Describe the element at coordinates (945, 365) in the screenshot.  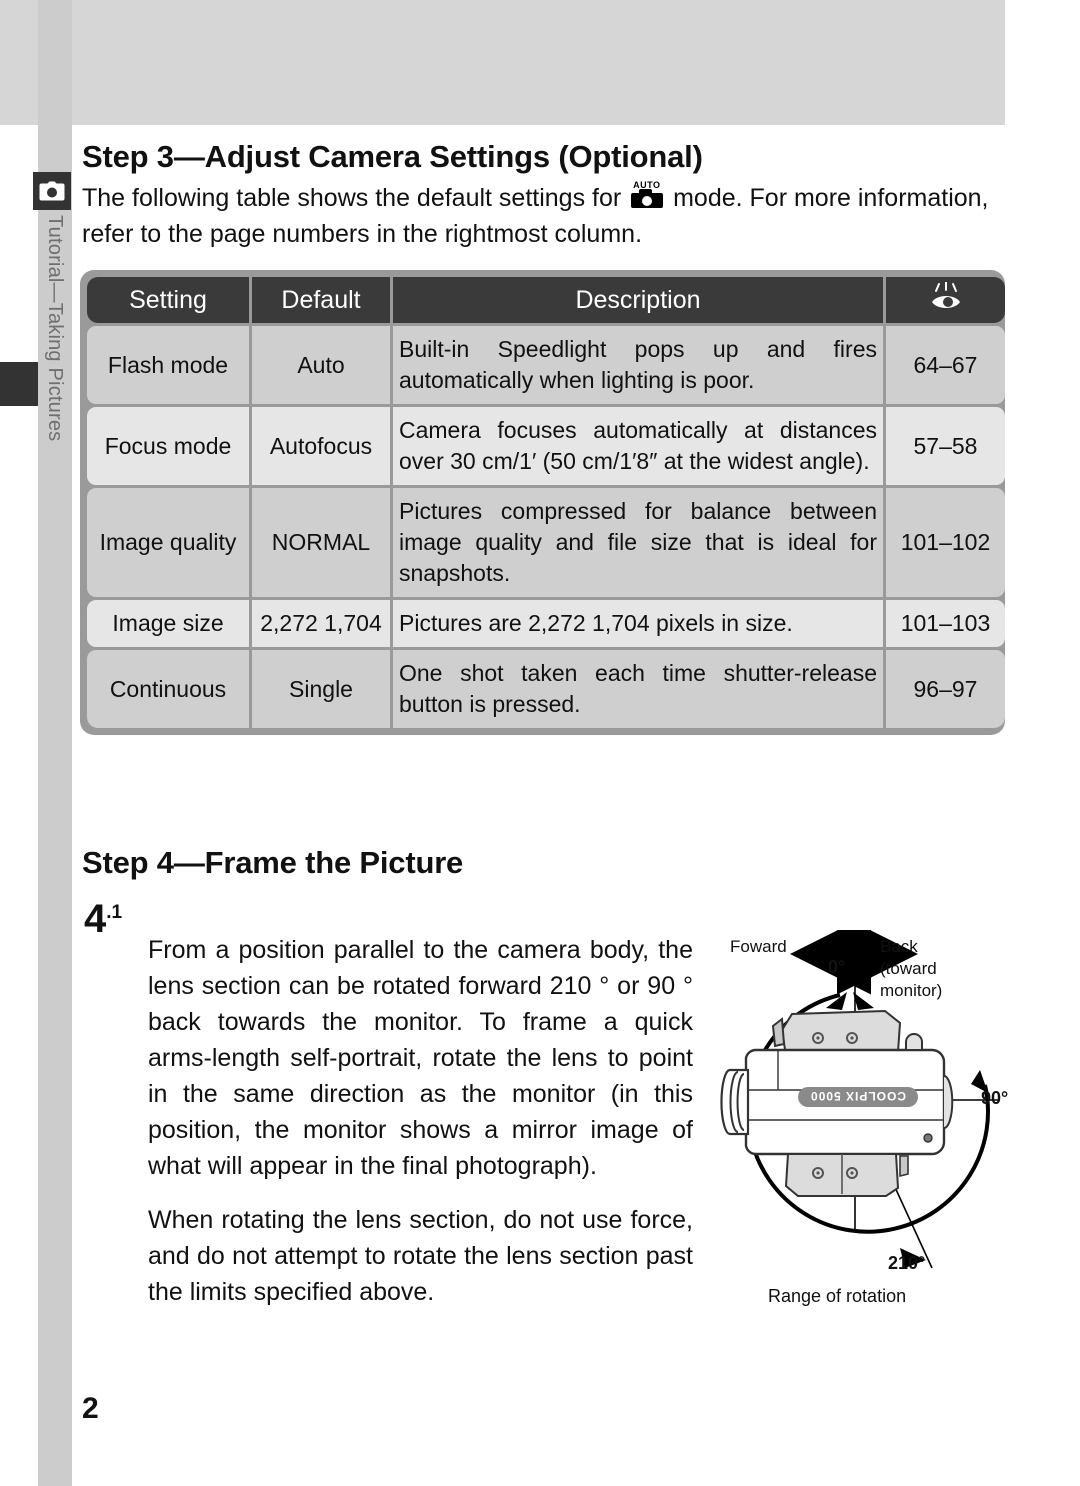
I see `cell-pages: 64–67` at that location.